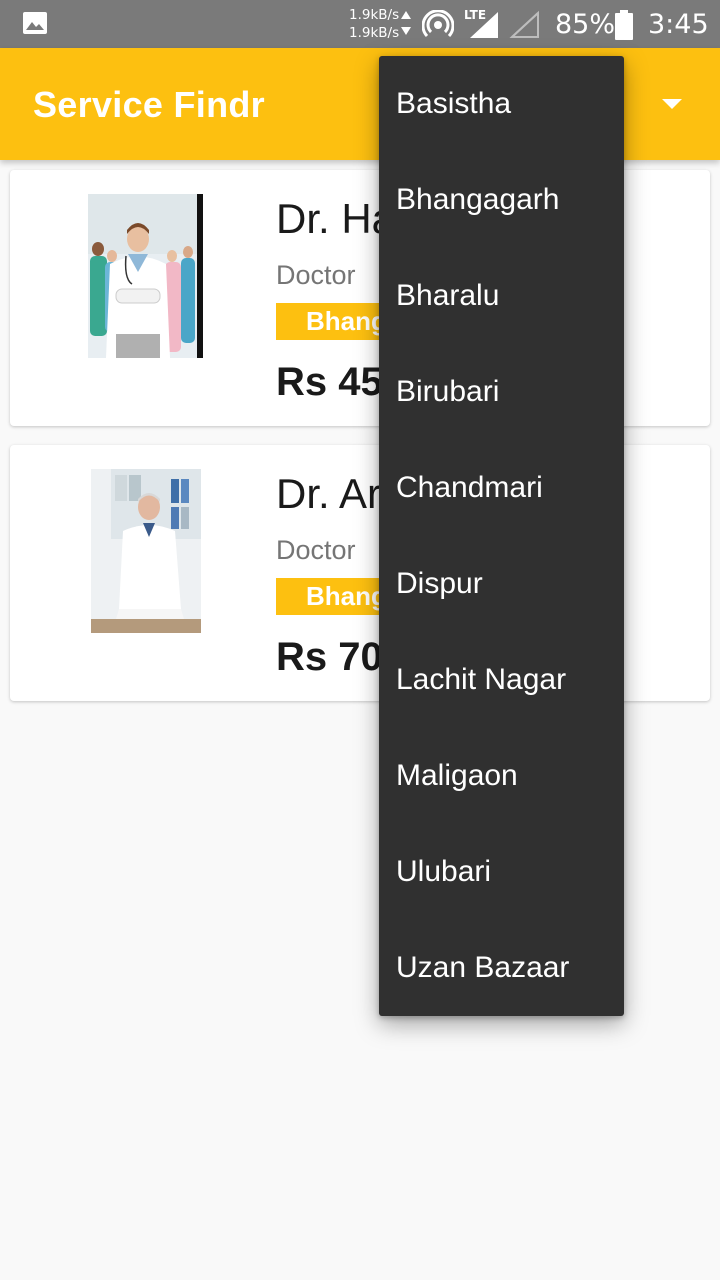 The height and width of the screenshot is (1280, 720). I want to click on hotspot-icon, so click(438, 24).